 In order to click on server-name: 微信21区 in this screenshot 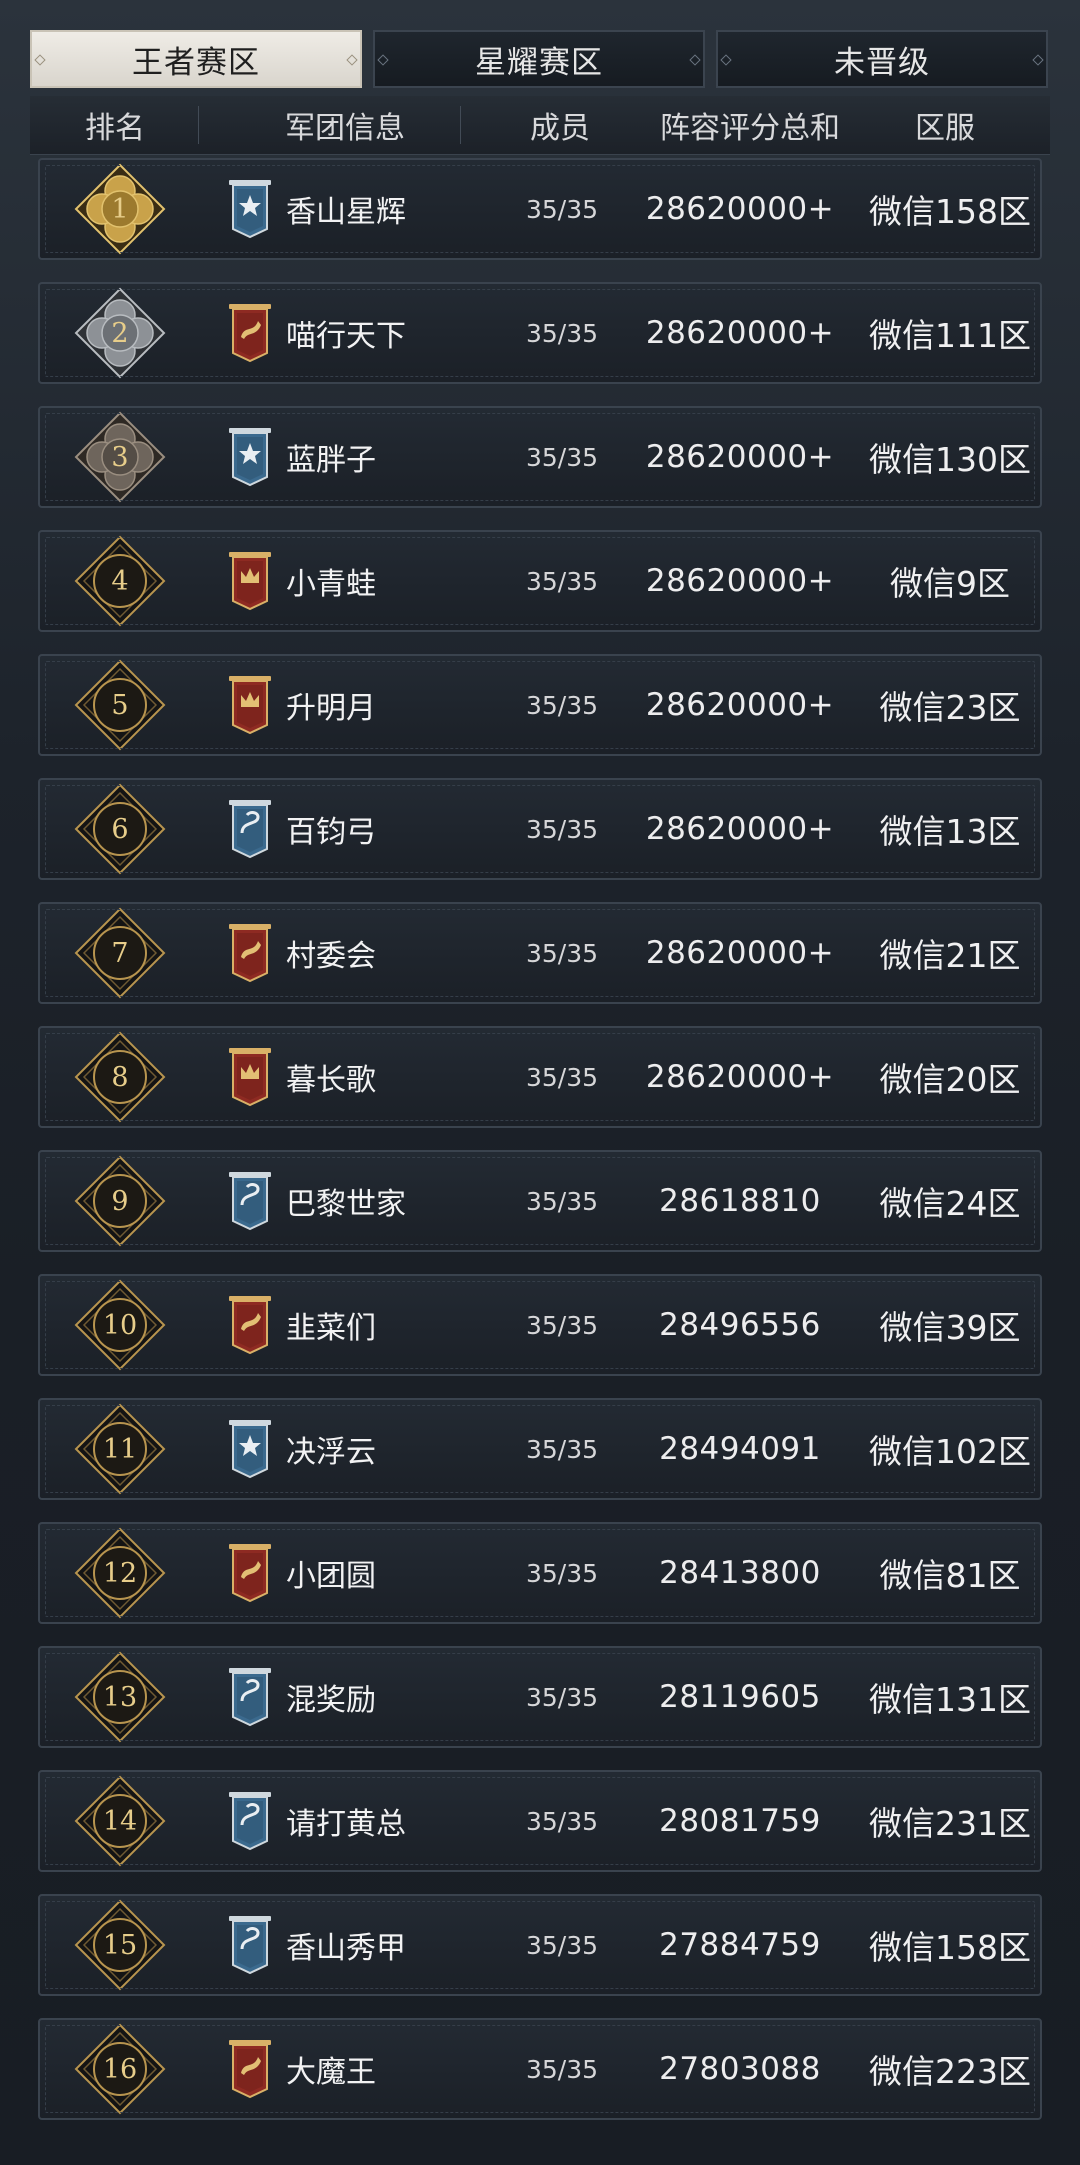, I will do `click(950, 955)`.